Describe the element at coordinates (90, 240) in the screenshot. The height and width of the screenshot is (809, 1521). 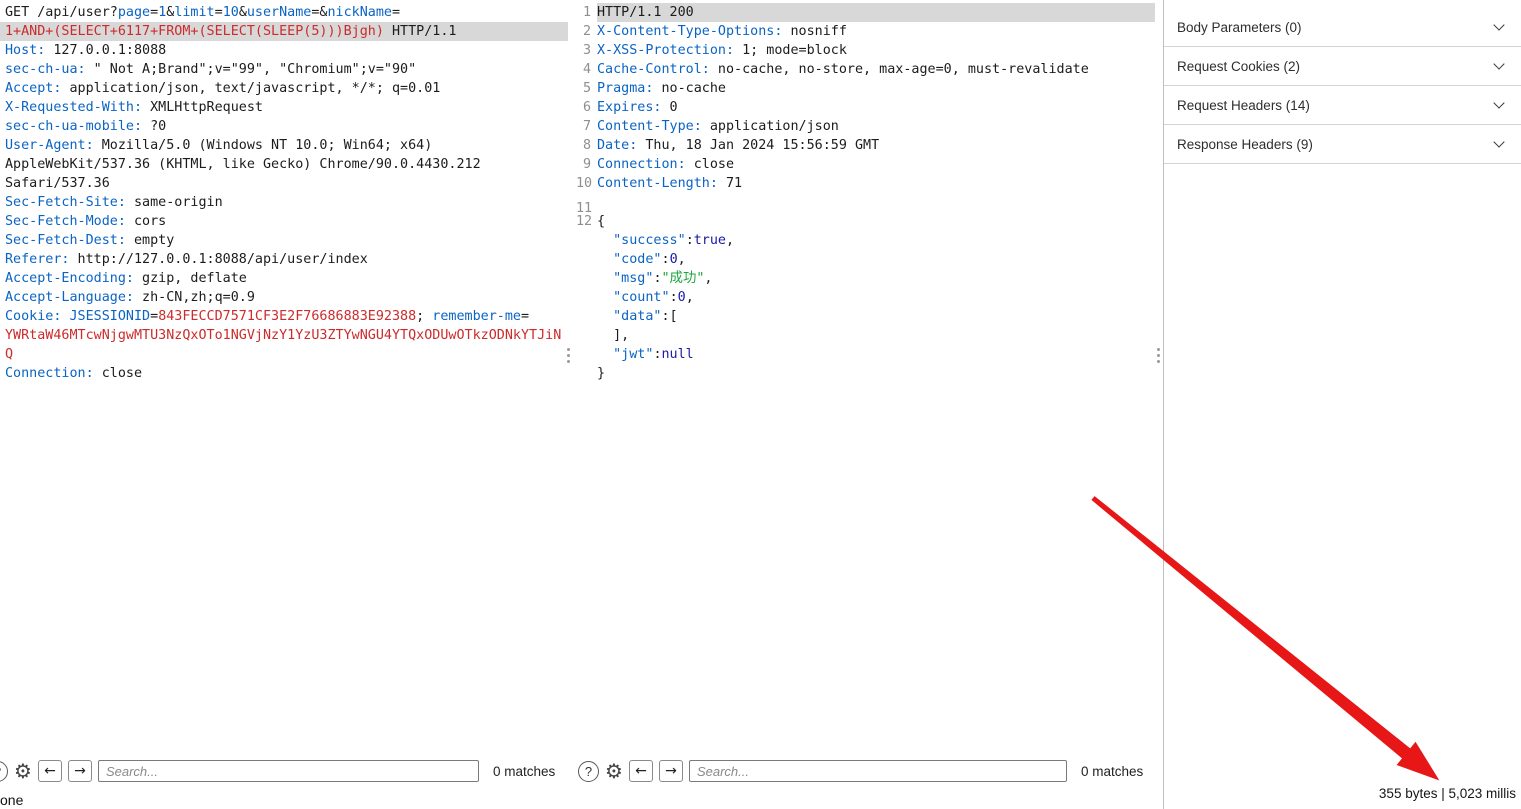
I see `request-line: Sec-Fetch-Dest: empty` at that location.